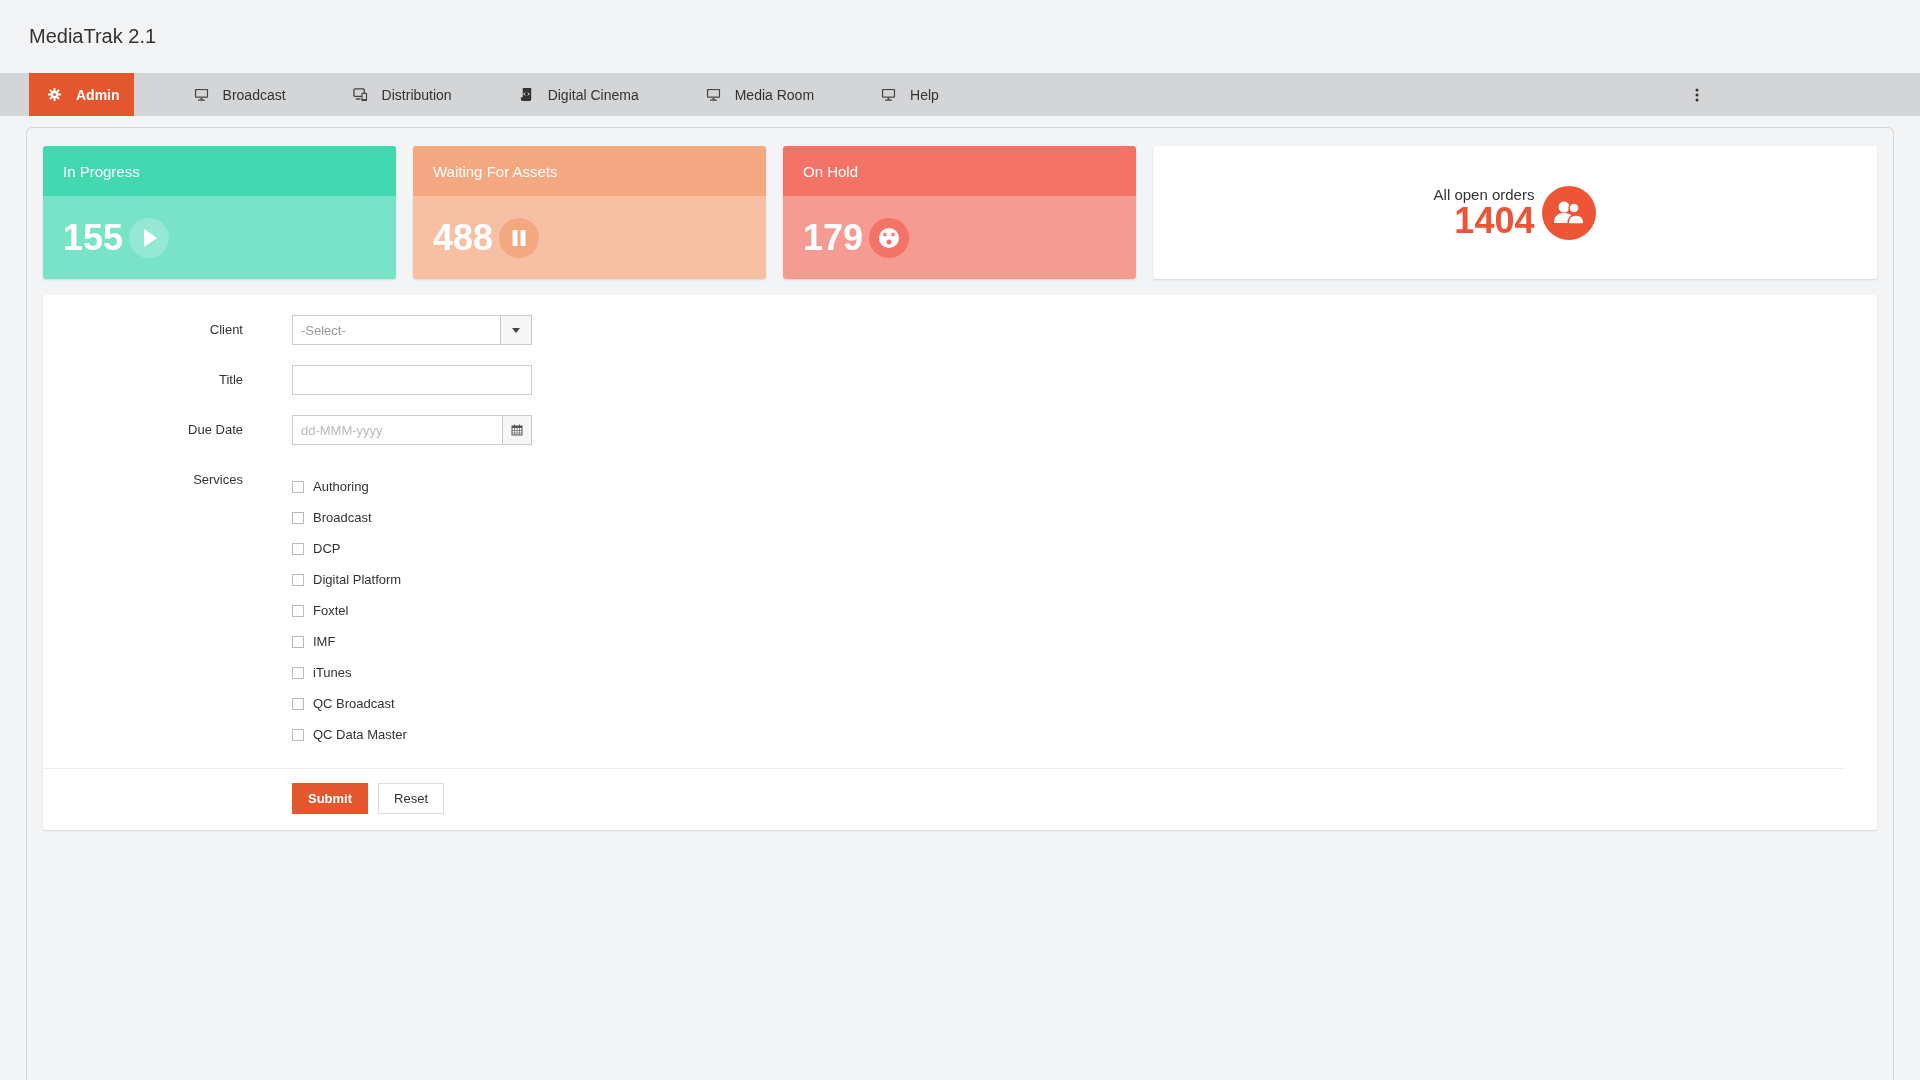  Describe the element at coordinates (495, 171) in the screenshot. I see `card-title: Waiting For Assets` at that location.